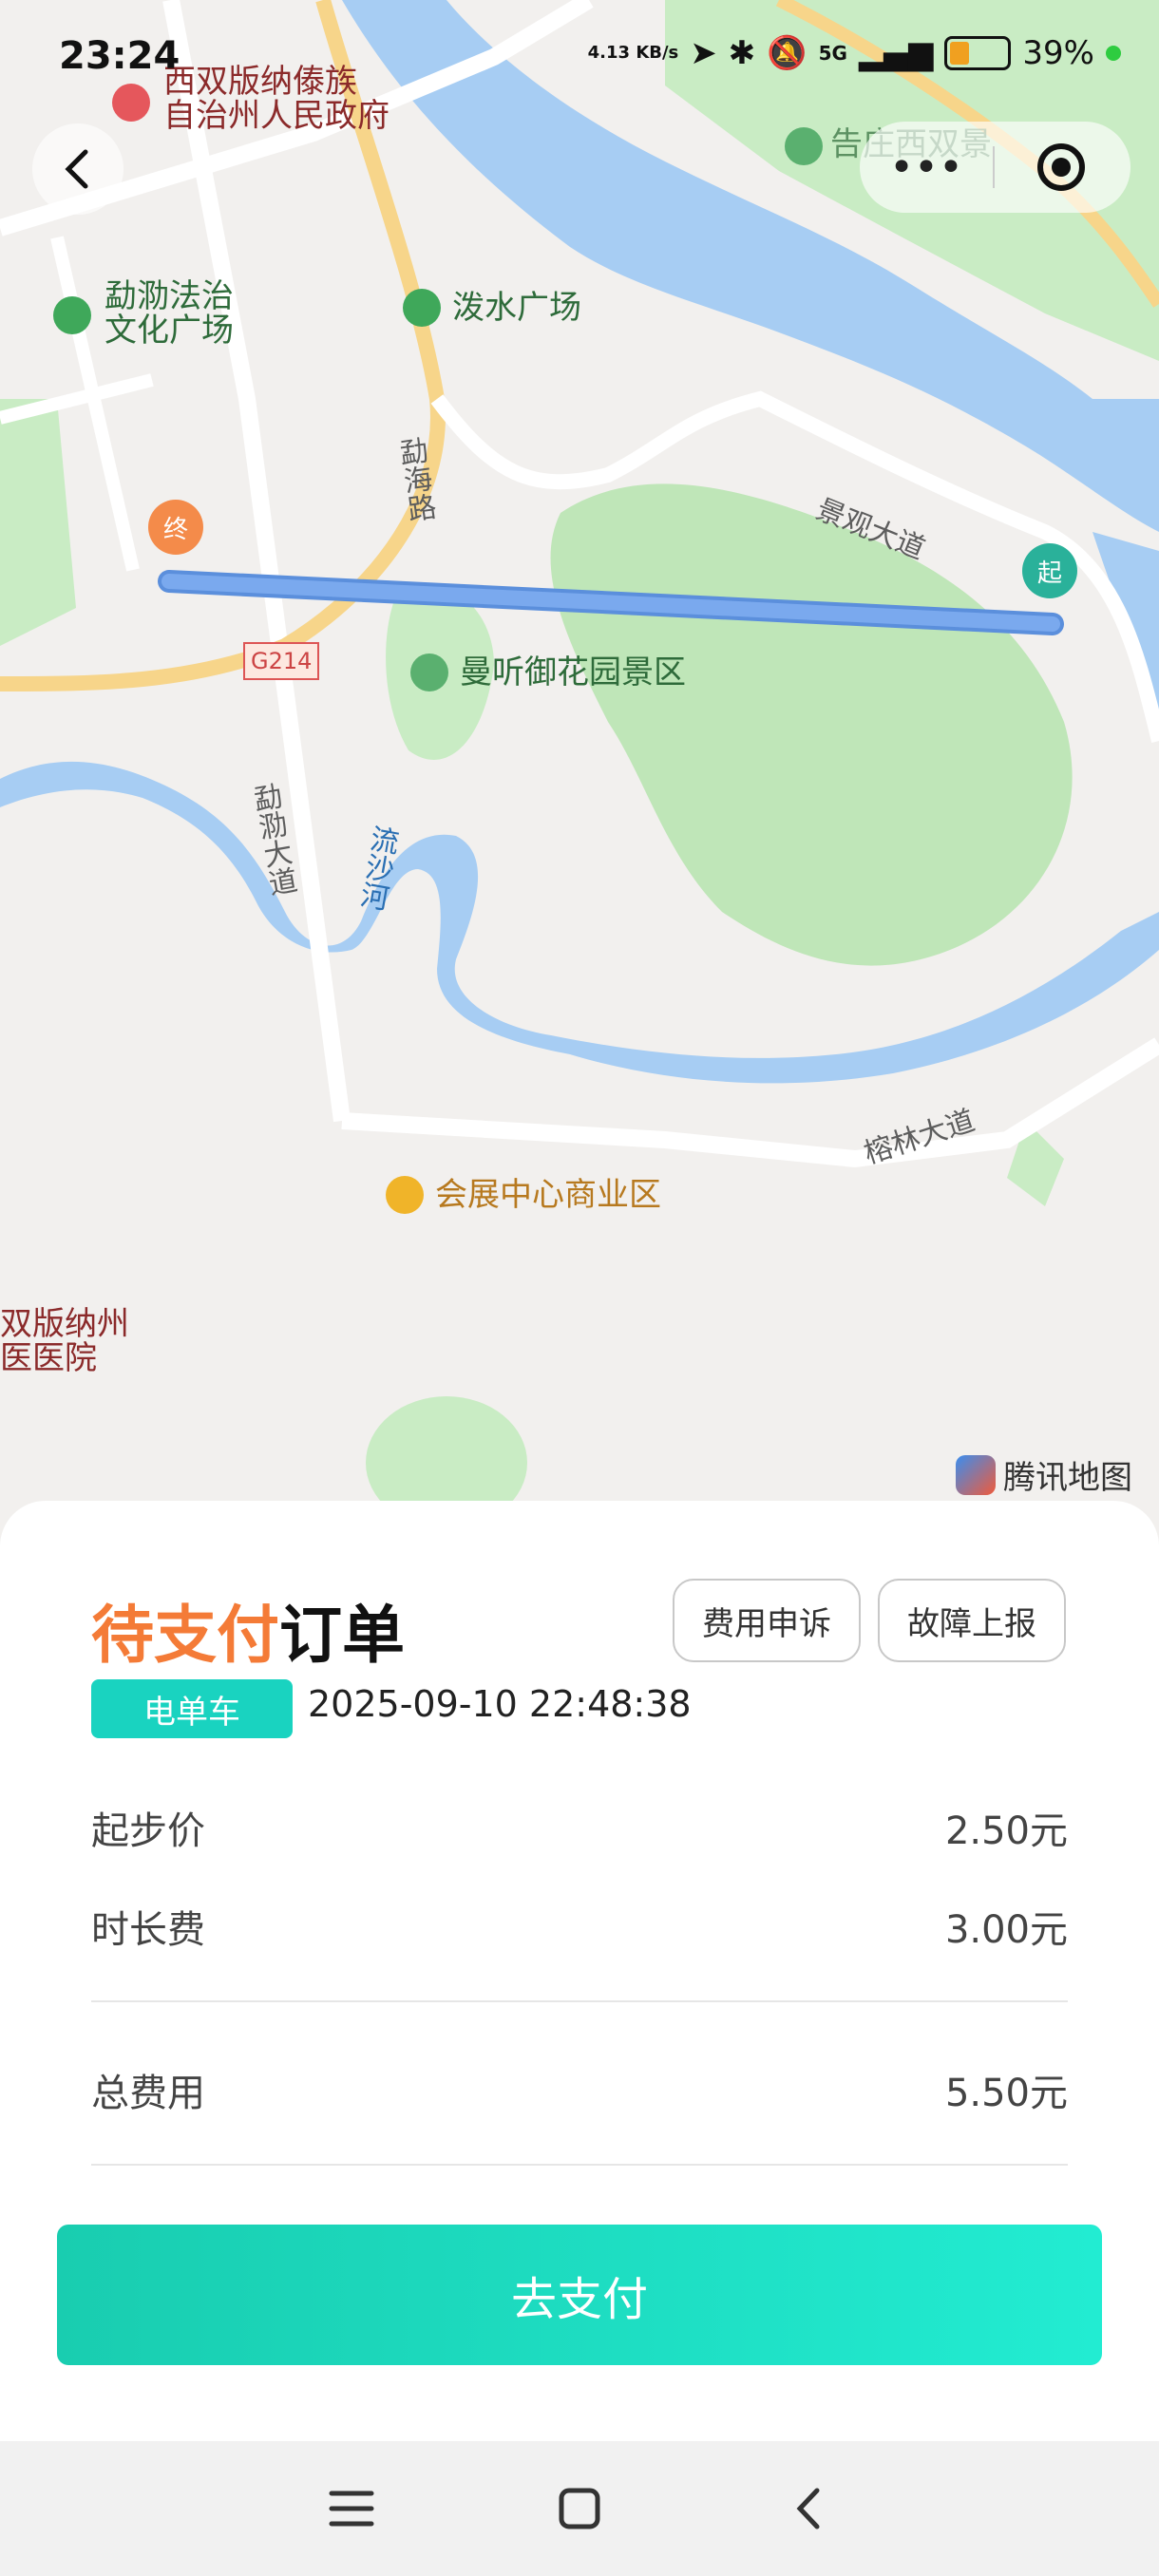 The width and height of the screenshot is (1159, 2576). Describe the element at coordinates (1006, 1930) in the screenshot. I see `fee-value: 3.00元` at that location.